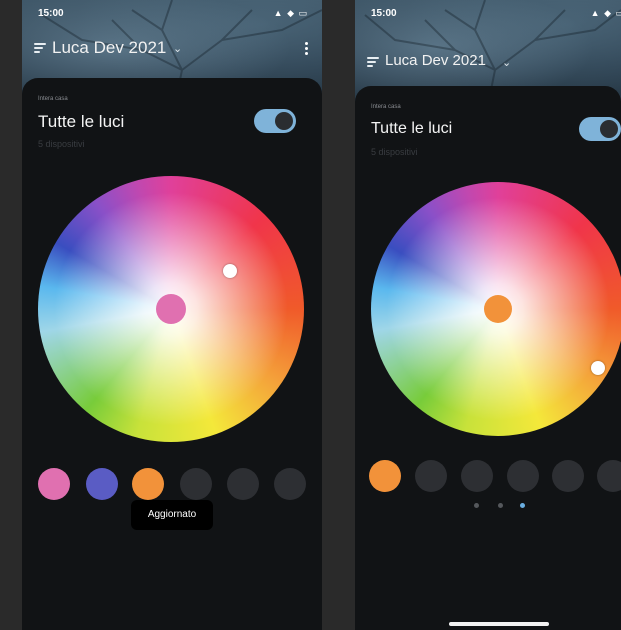 Image resolution: width=621 pixels, height=630 pixels. Describe the element at coordinates (522, 505) in the screenshot. I see `page-dot-active` at that location.